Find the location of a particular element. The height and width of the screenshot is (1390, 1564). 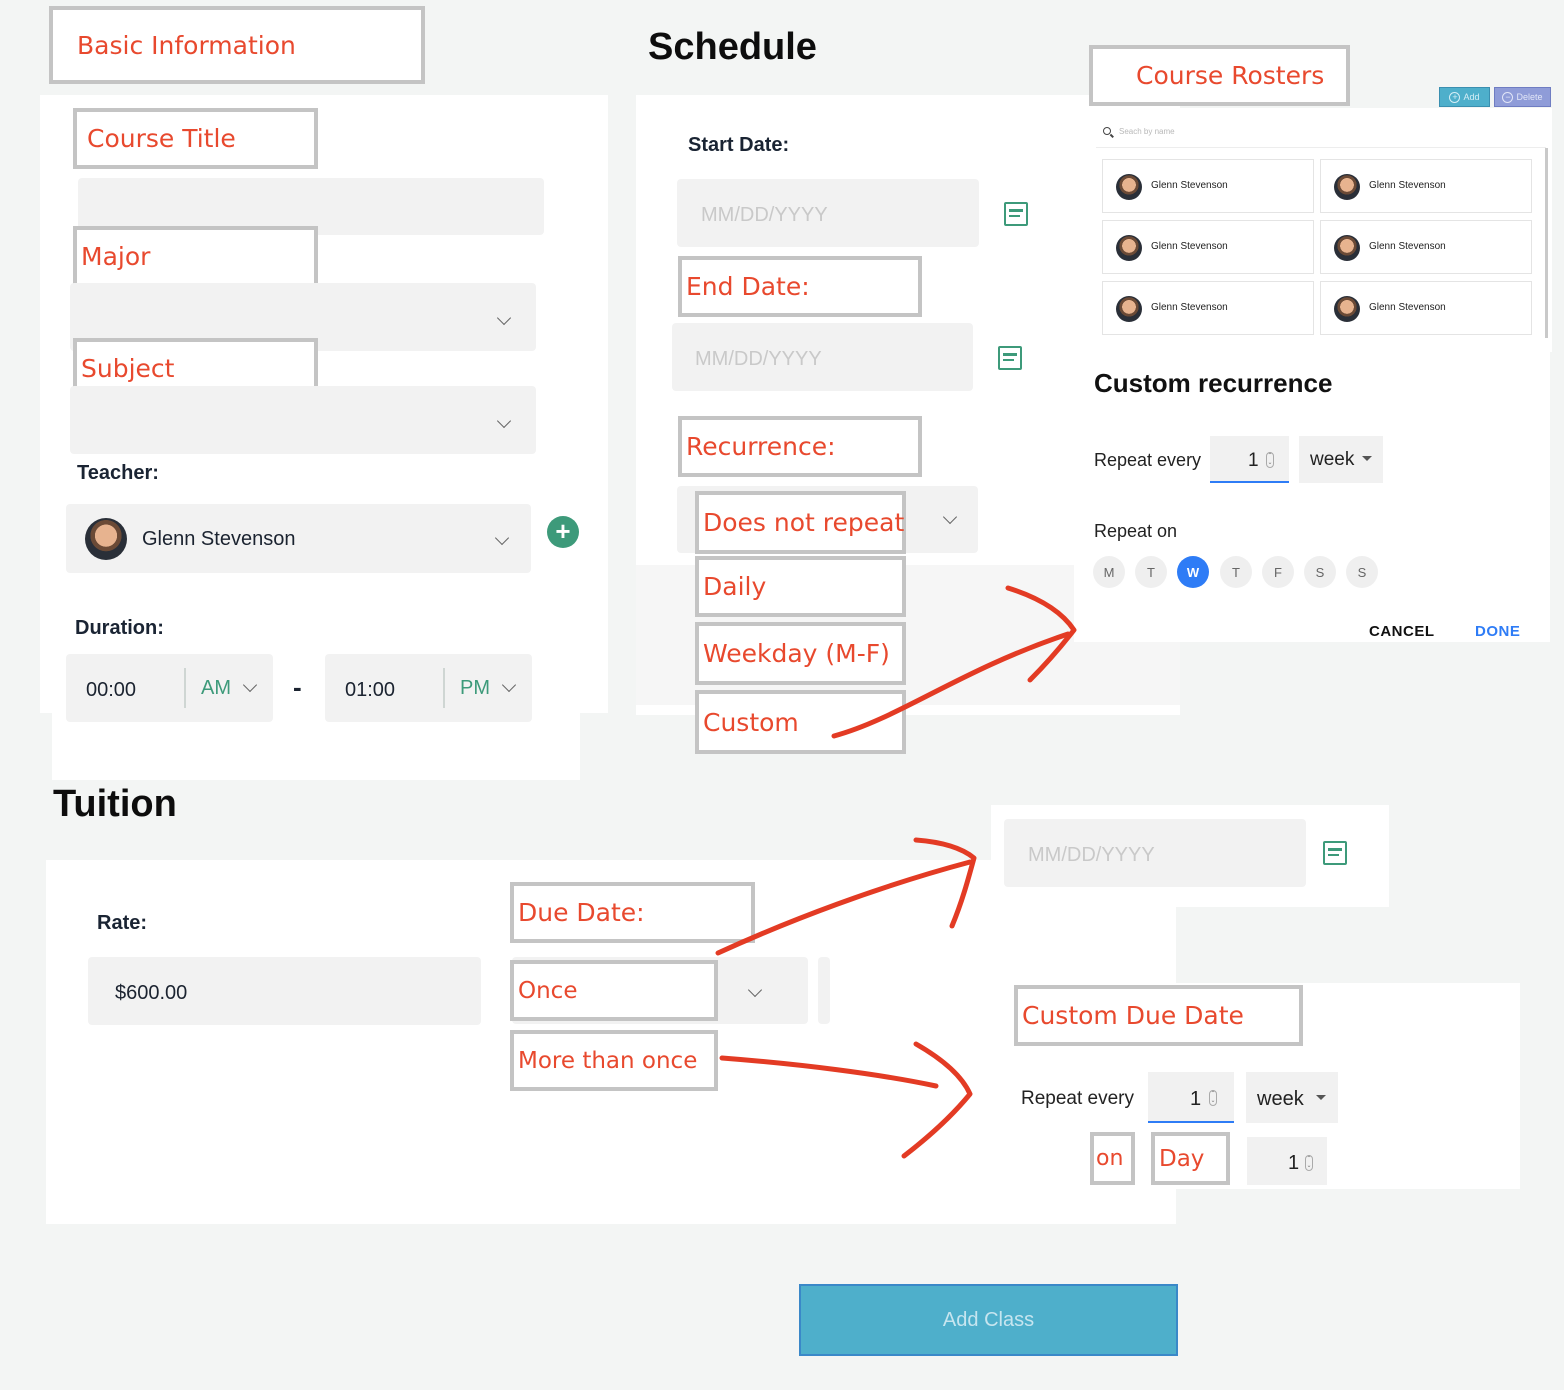

arrow-once-to-due-date is located at coordinates (844, 907).